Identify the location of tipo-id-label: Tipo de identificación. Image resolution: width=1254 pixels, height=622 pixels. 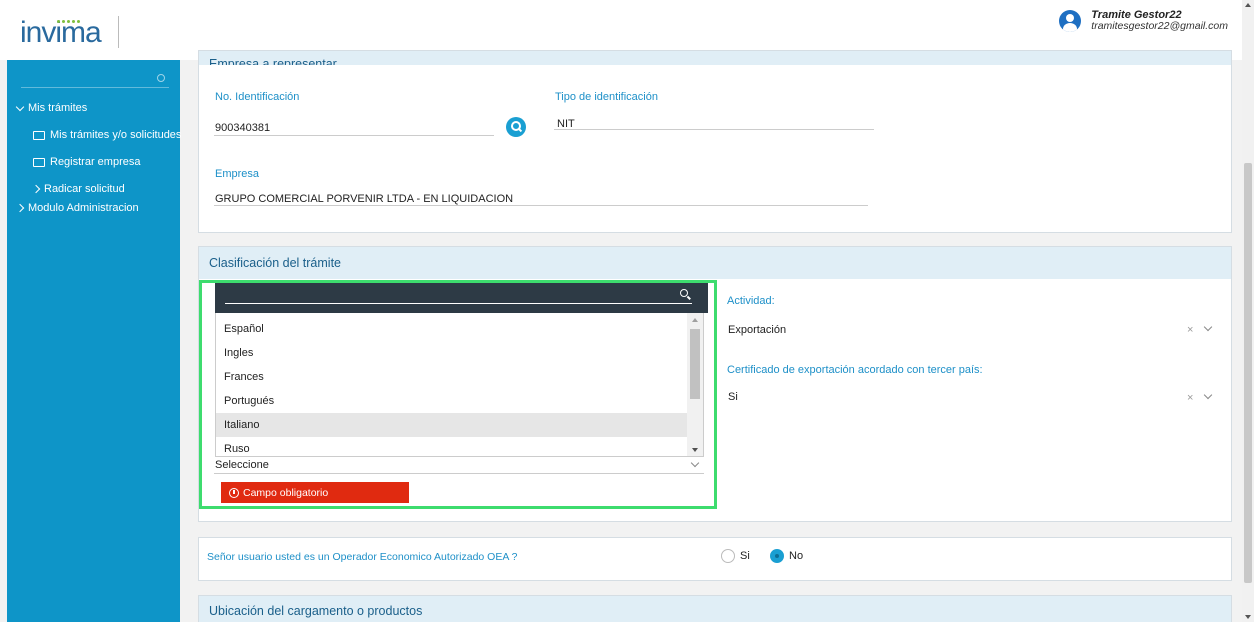
(606, 97).